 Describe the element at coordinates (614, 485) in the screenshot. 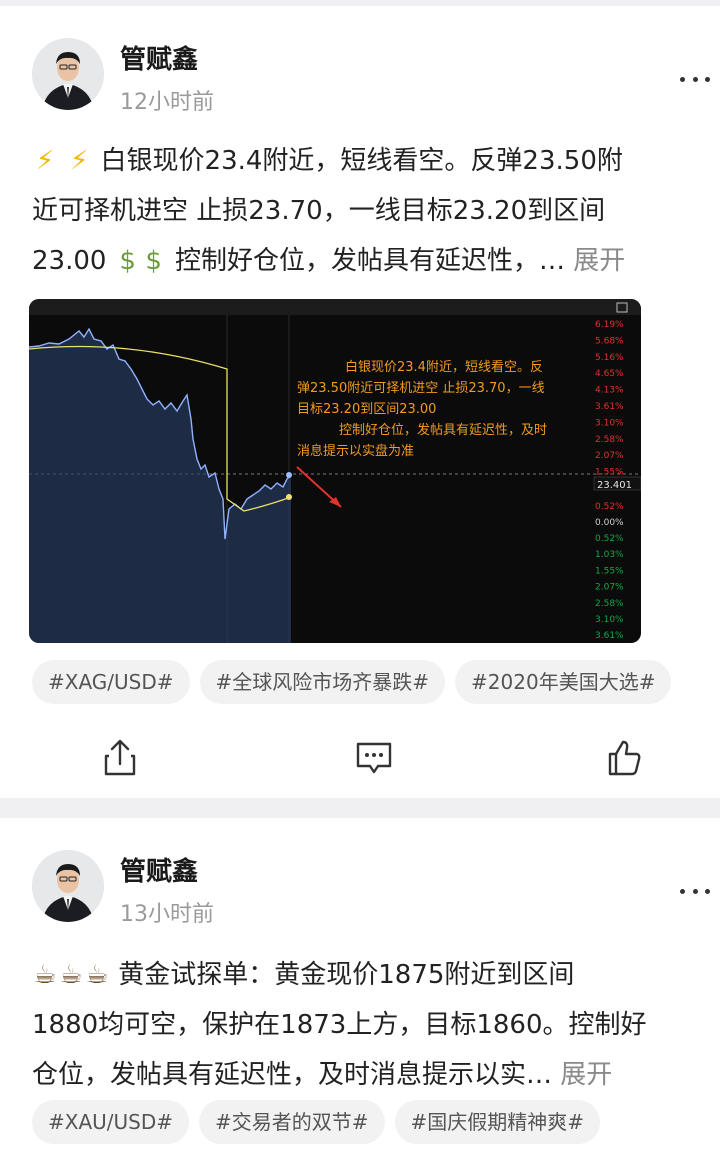

I see `current-price-label: 23.401` at that location.